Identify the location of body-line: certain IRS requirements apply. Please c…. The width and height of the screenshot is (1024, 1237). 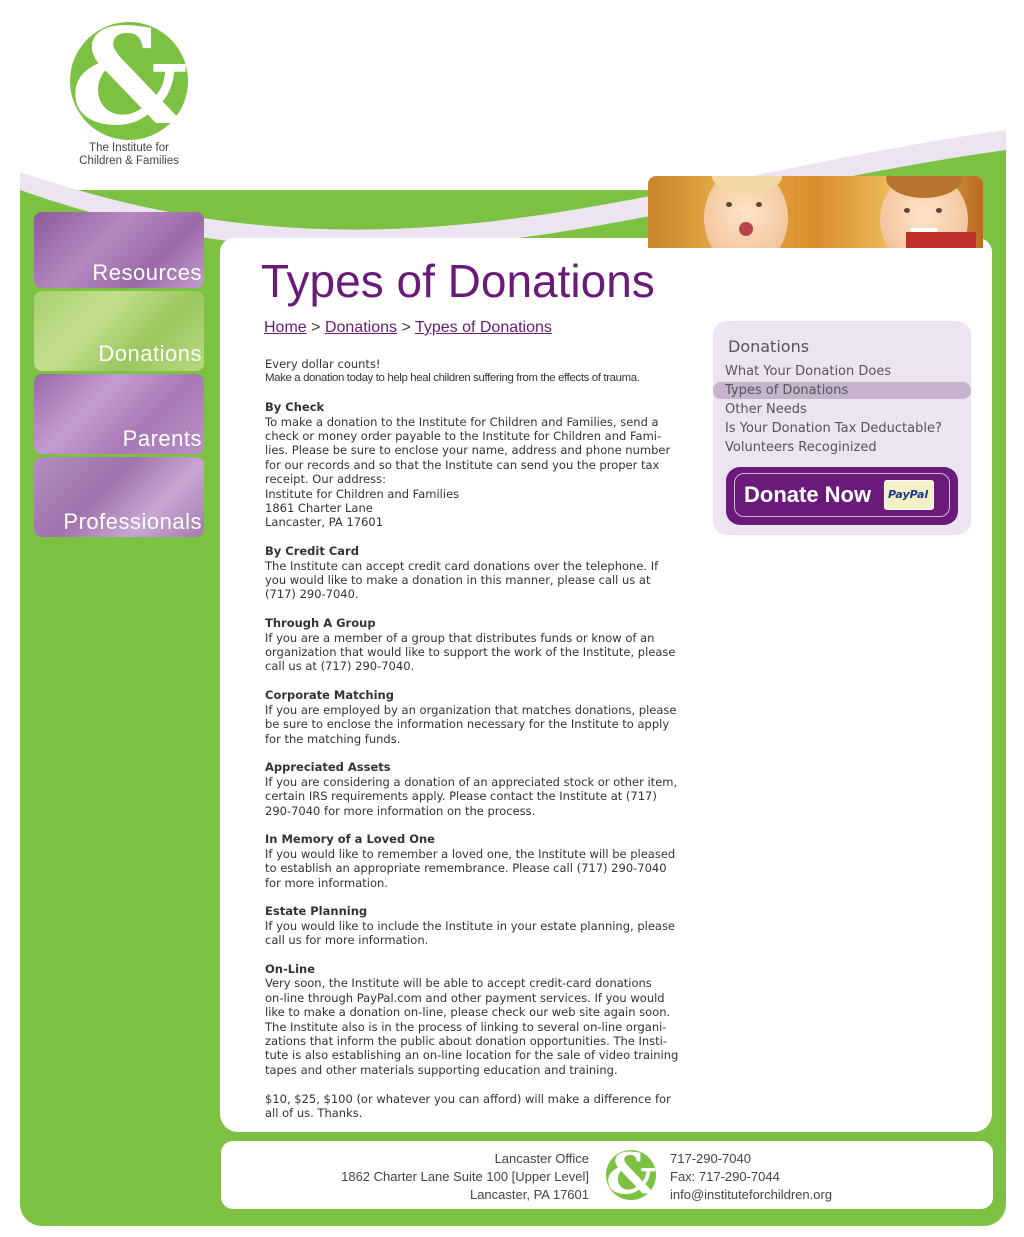
(461, 796).